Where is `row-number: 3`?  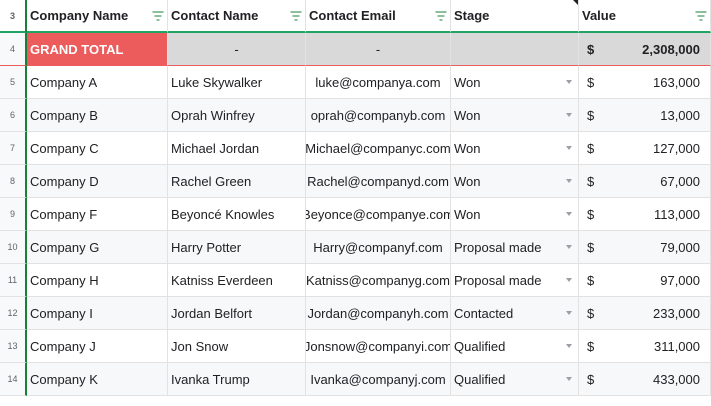
row-number: 3 is located at coordinates (13, 16).